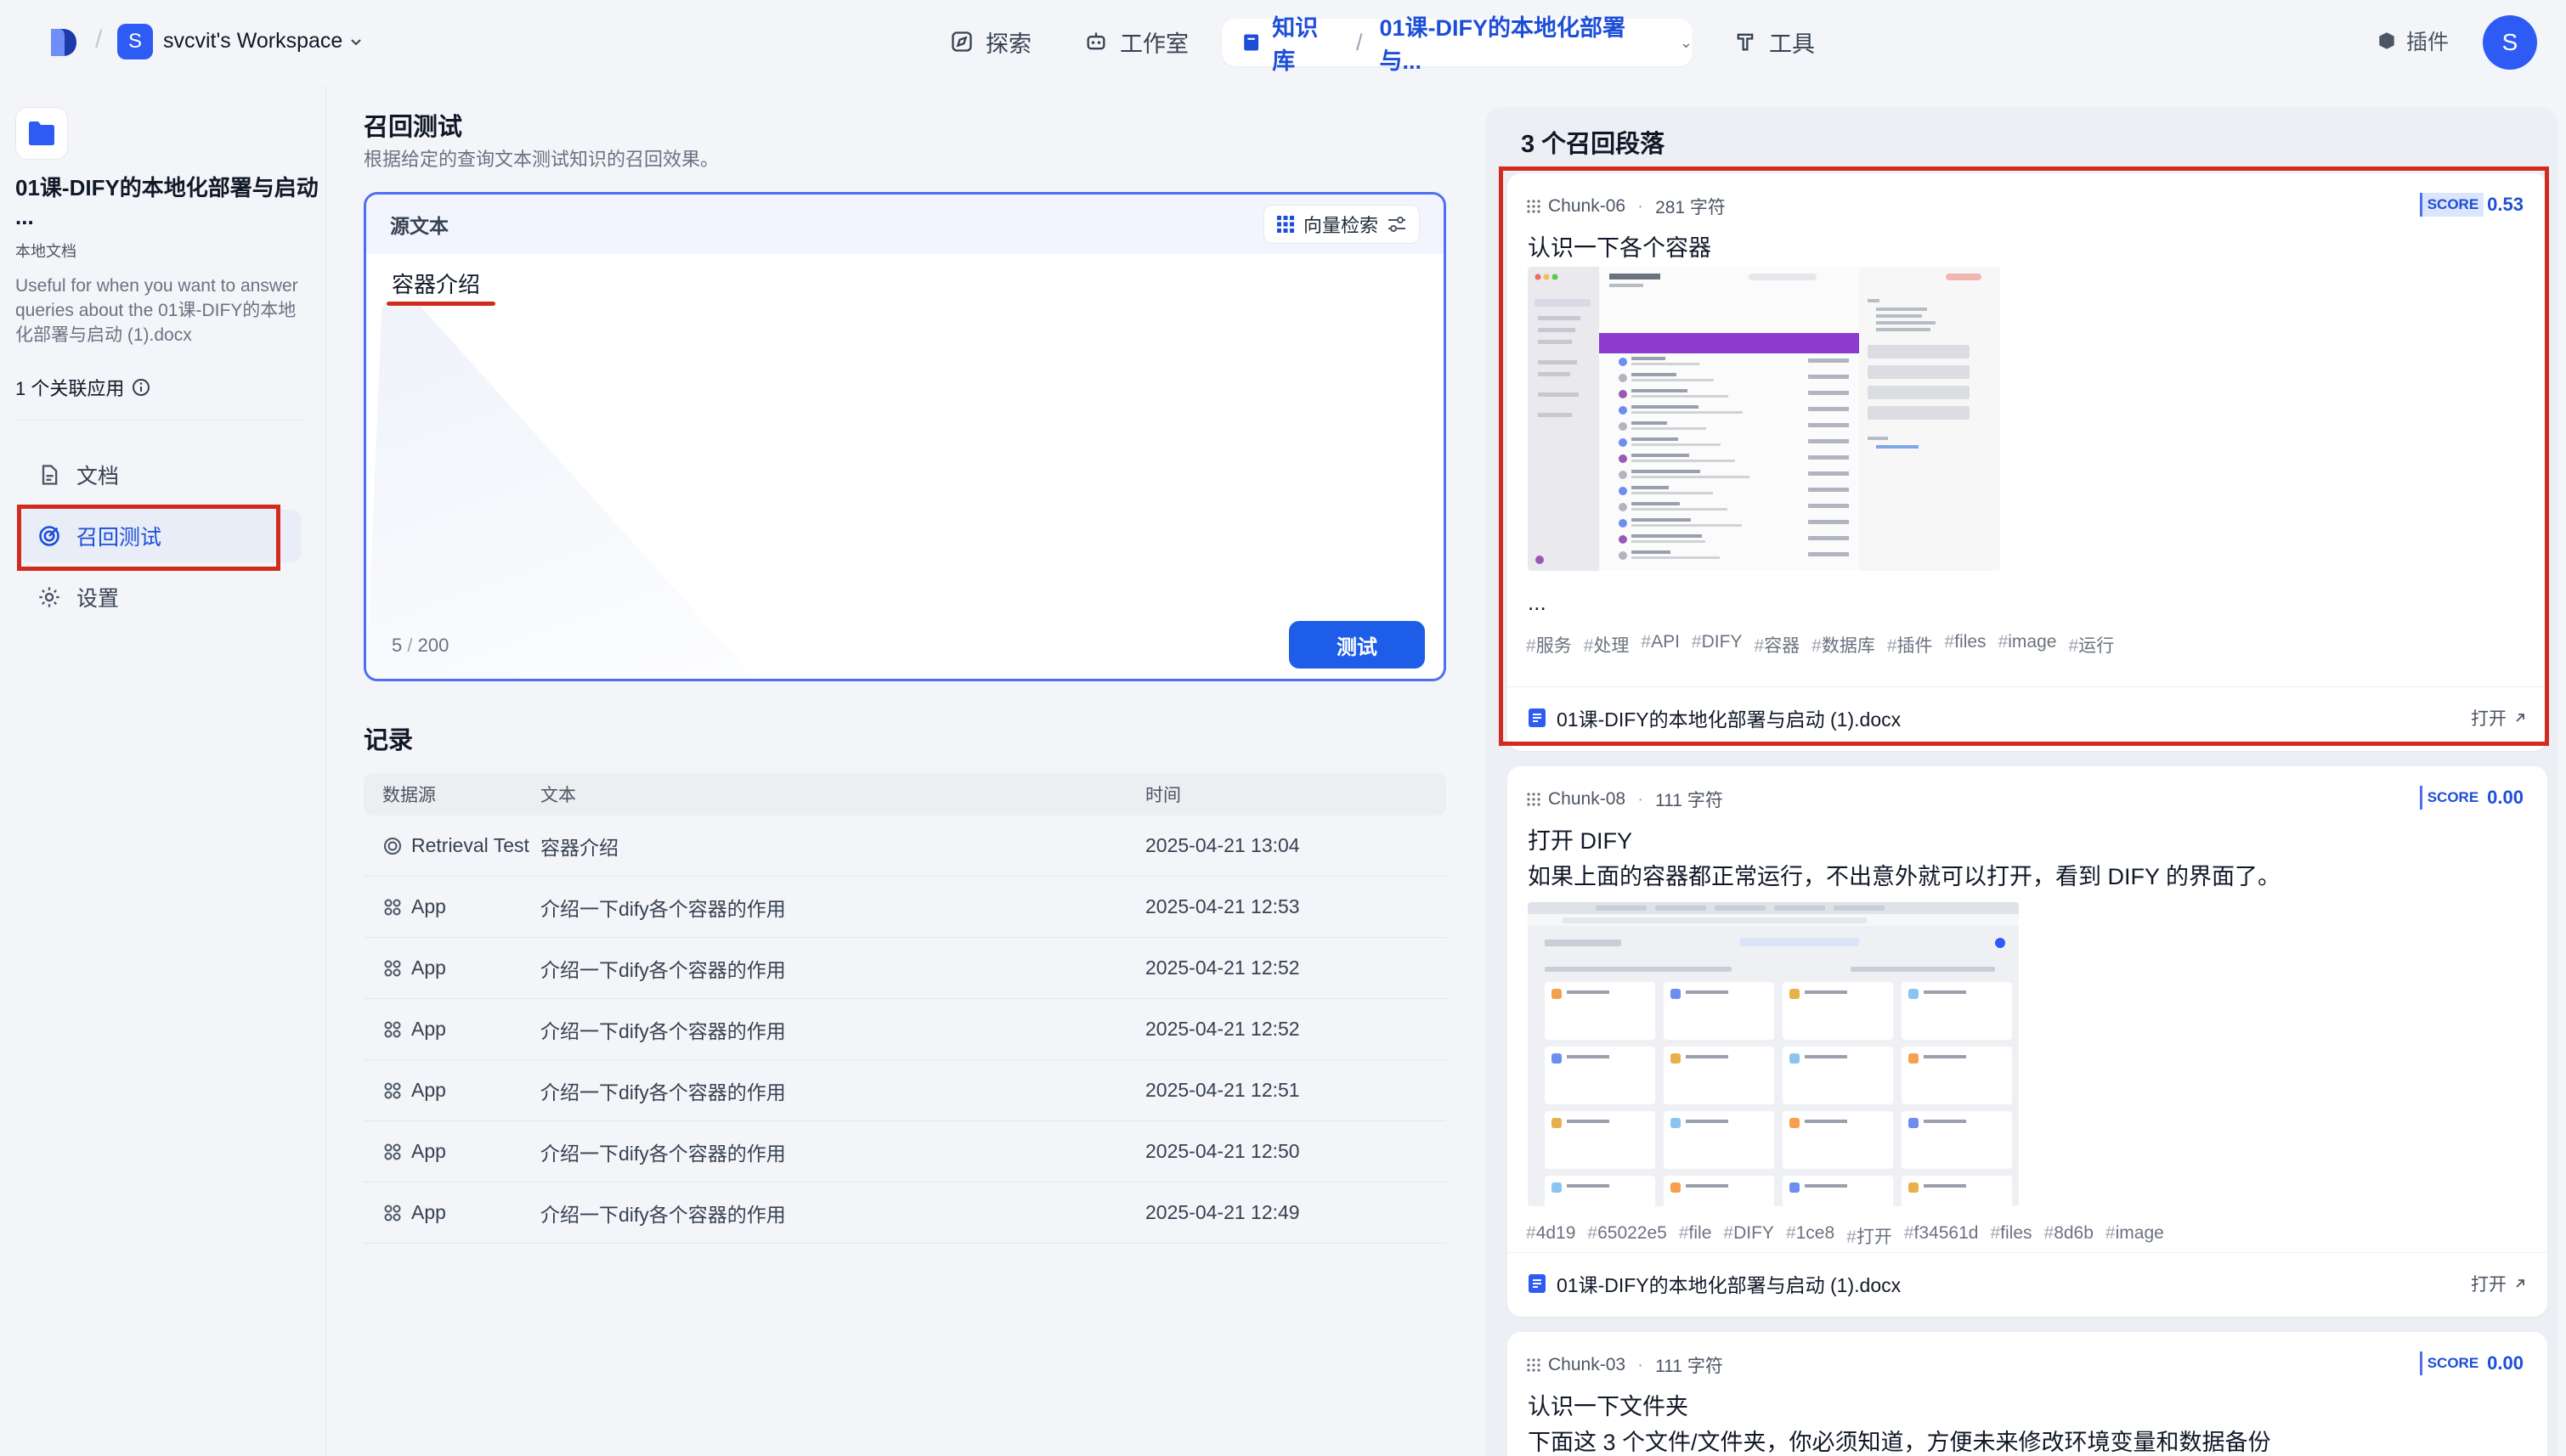  I want to click on test-button: 测试, so click(1357, 645).